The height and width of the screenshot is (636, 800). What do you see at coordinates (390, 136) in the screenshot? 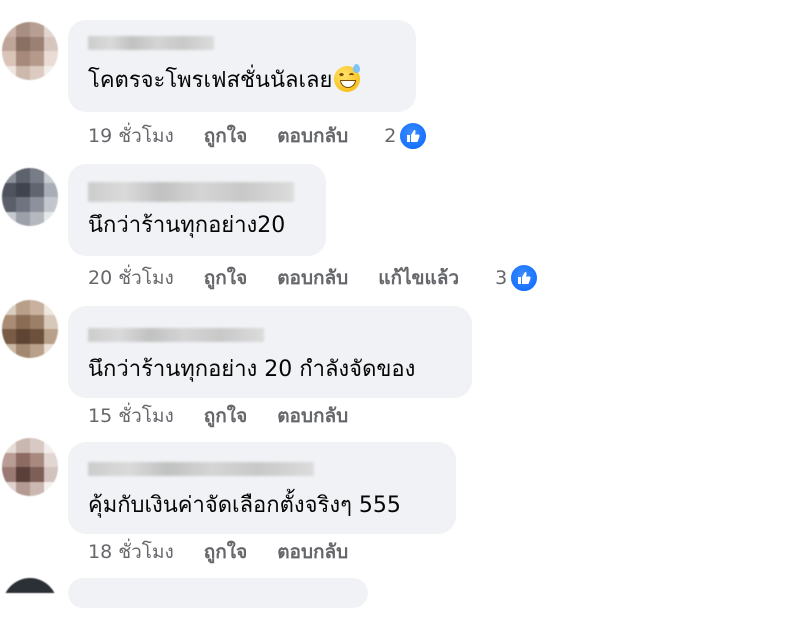
I see `reaction-count: 2` at bounding box center [390, 136].